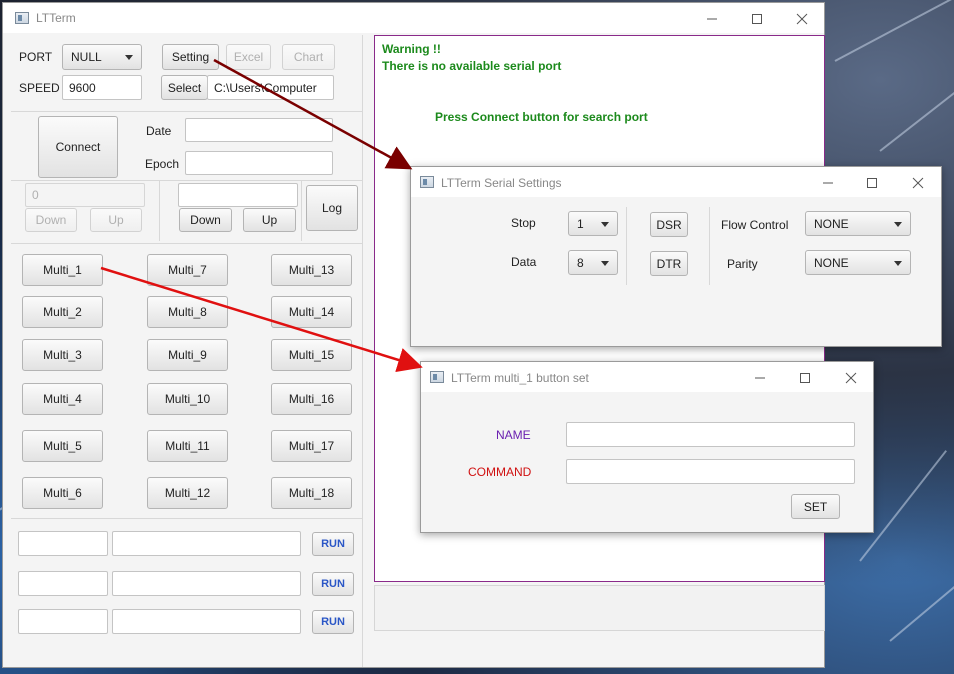  Describe the element at coordinates (669, 224) in the screenshot. I see `dsr-button: DSR` at that location.